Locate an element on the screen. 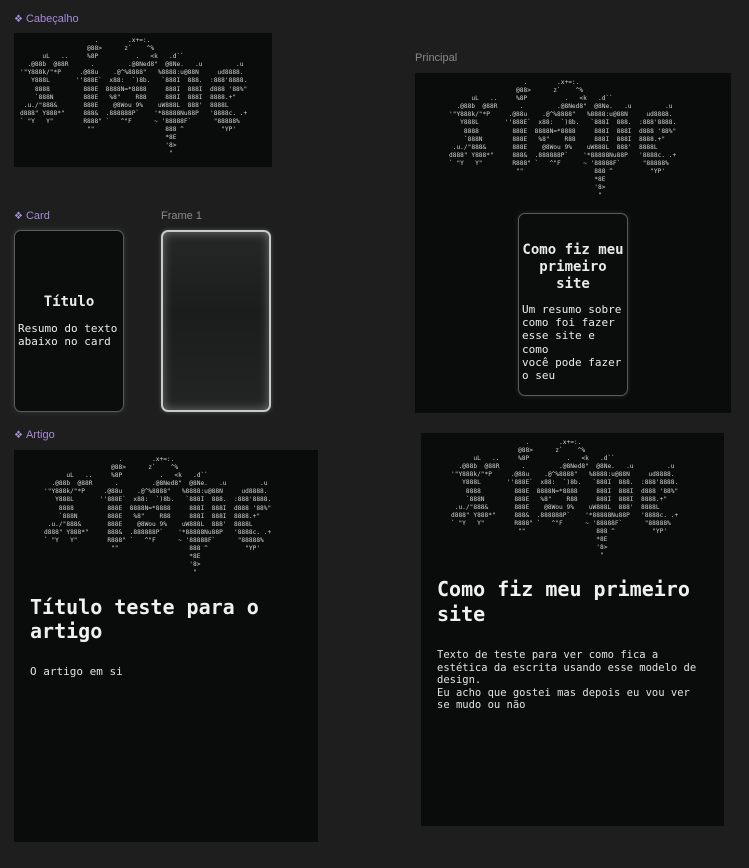 The image size is (749, 868). frame1-glass-card is located at coordinates (216, 321).